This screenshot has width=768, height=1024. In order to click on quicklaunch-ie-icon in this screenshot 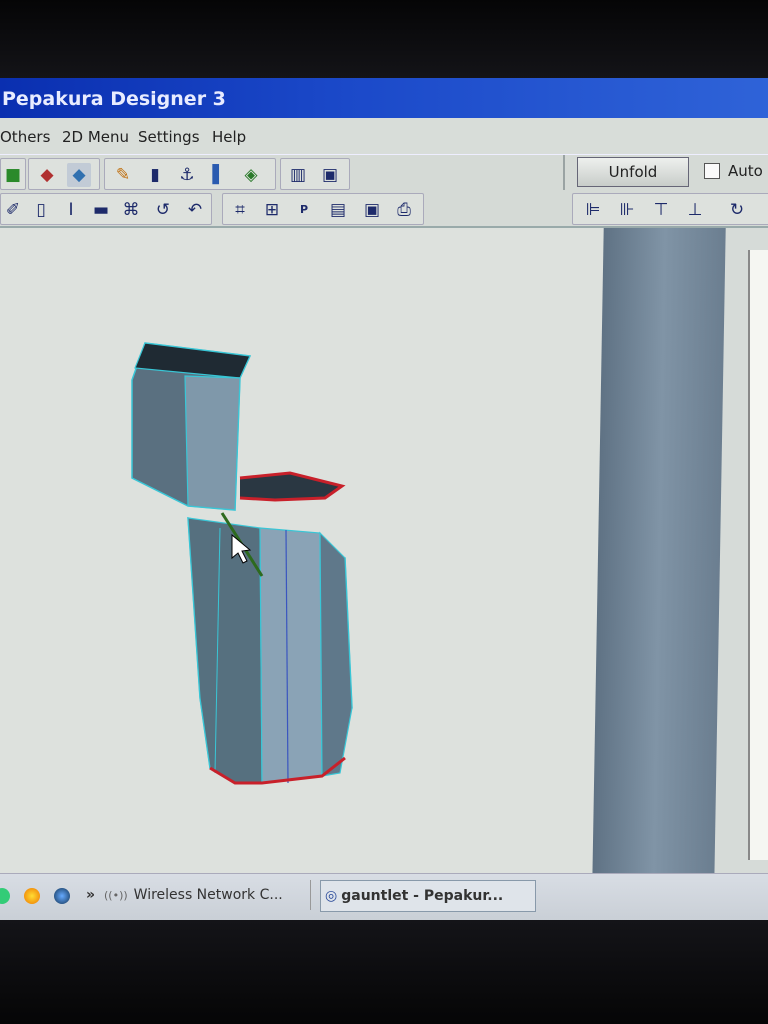, I will do `click(62, 896)`.